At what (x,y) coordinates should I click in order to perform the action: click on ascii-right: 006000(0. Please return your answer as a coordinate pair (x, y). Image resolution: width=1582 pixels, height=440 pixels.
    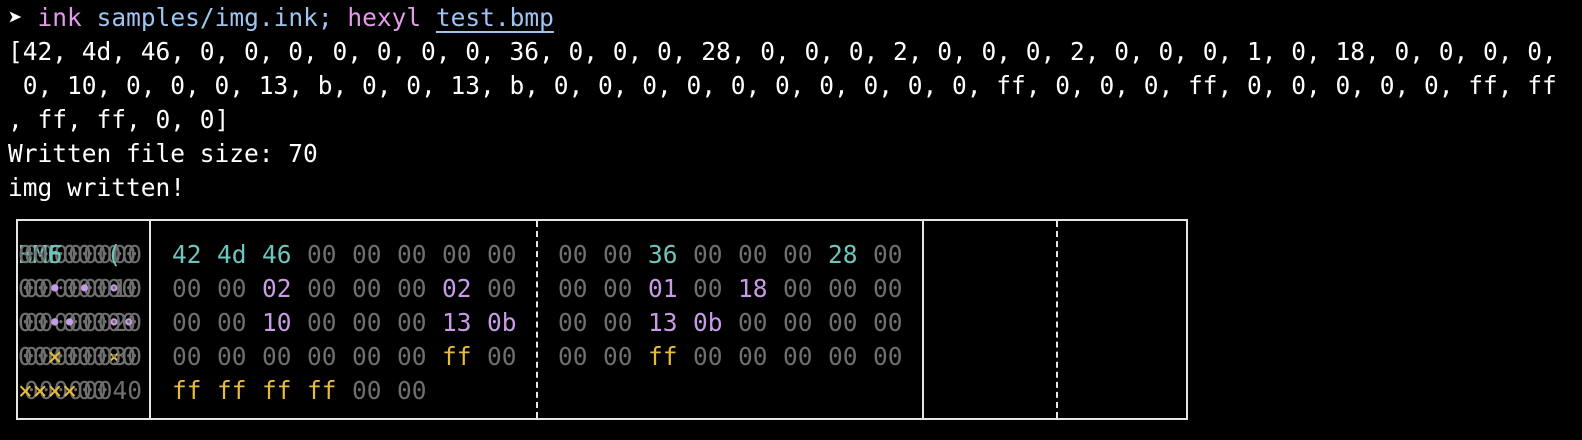
    Looking at the image, I should click on (77, 255).